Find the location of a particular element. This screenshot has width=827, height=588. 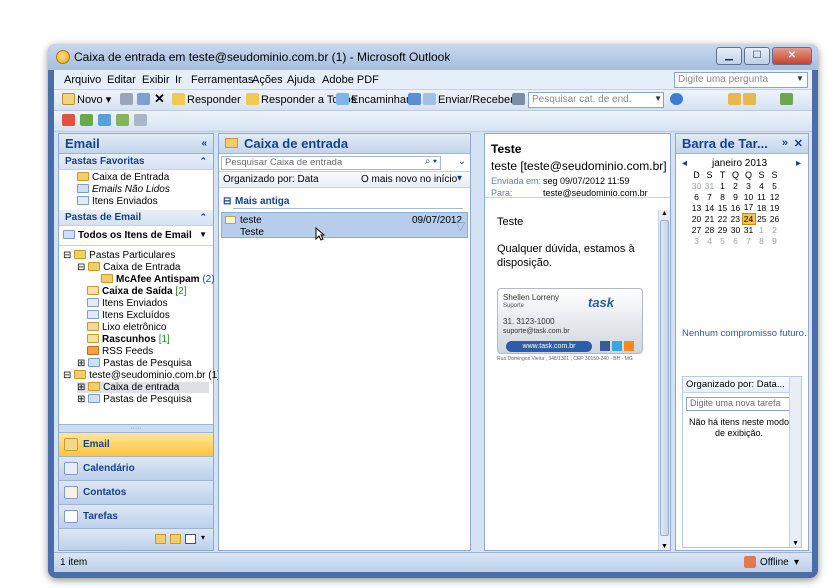

group-header: ⊟ Mais antiga is located at coordinates (344, 201).